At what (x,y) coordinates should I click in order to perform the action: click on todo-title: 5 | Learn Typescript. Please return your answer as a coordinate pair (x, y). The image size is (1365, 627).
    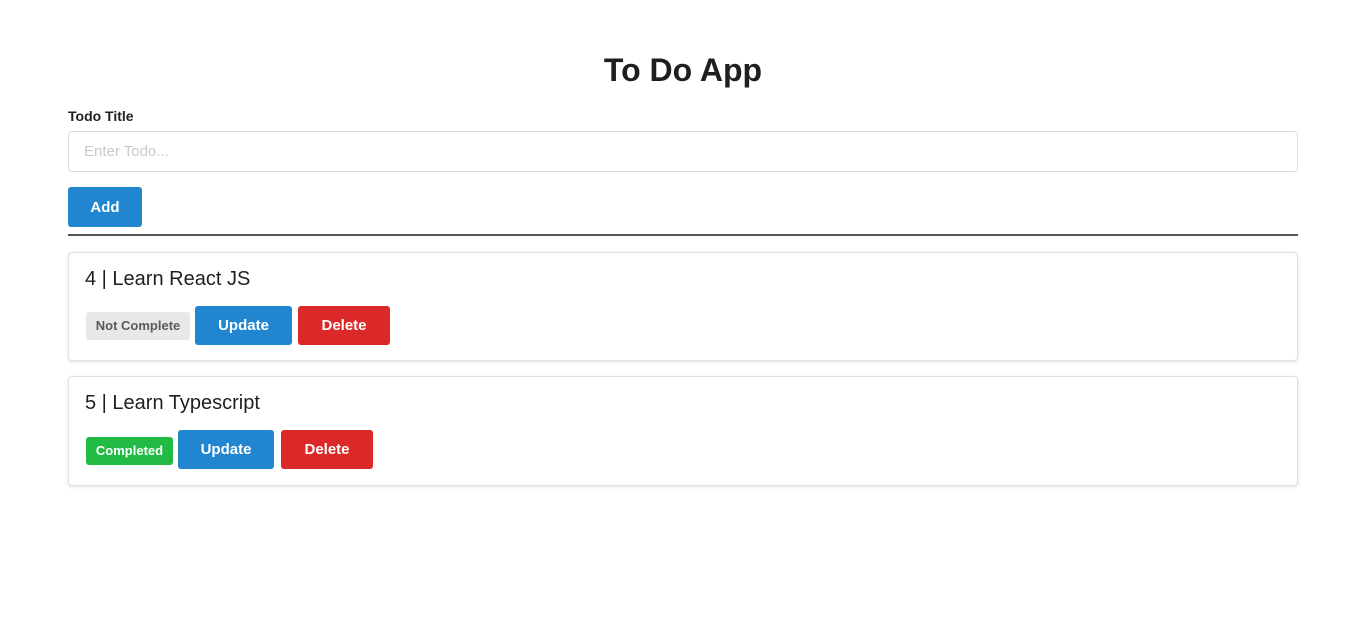
    Looking at the image, I should click on (172, 403).